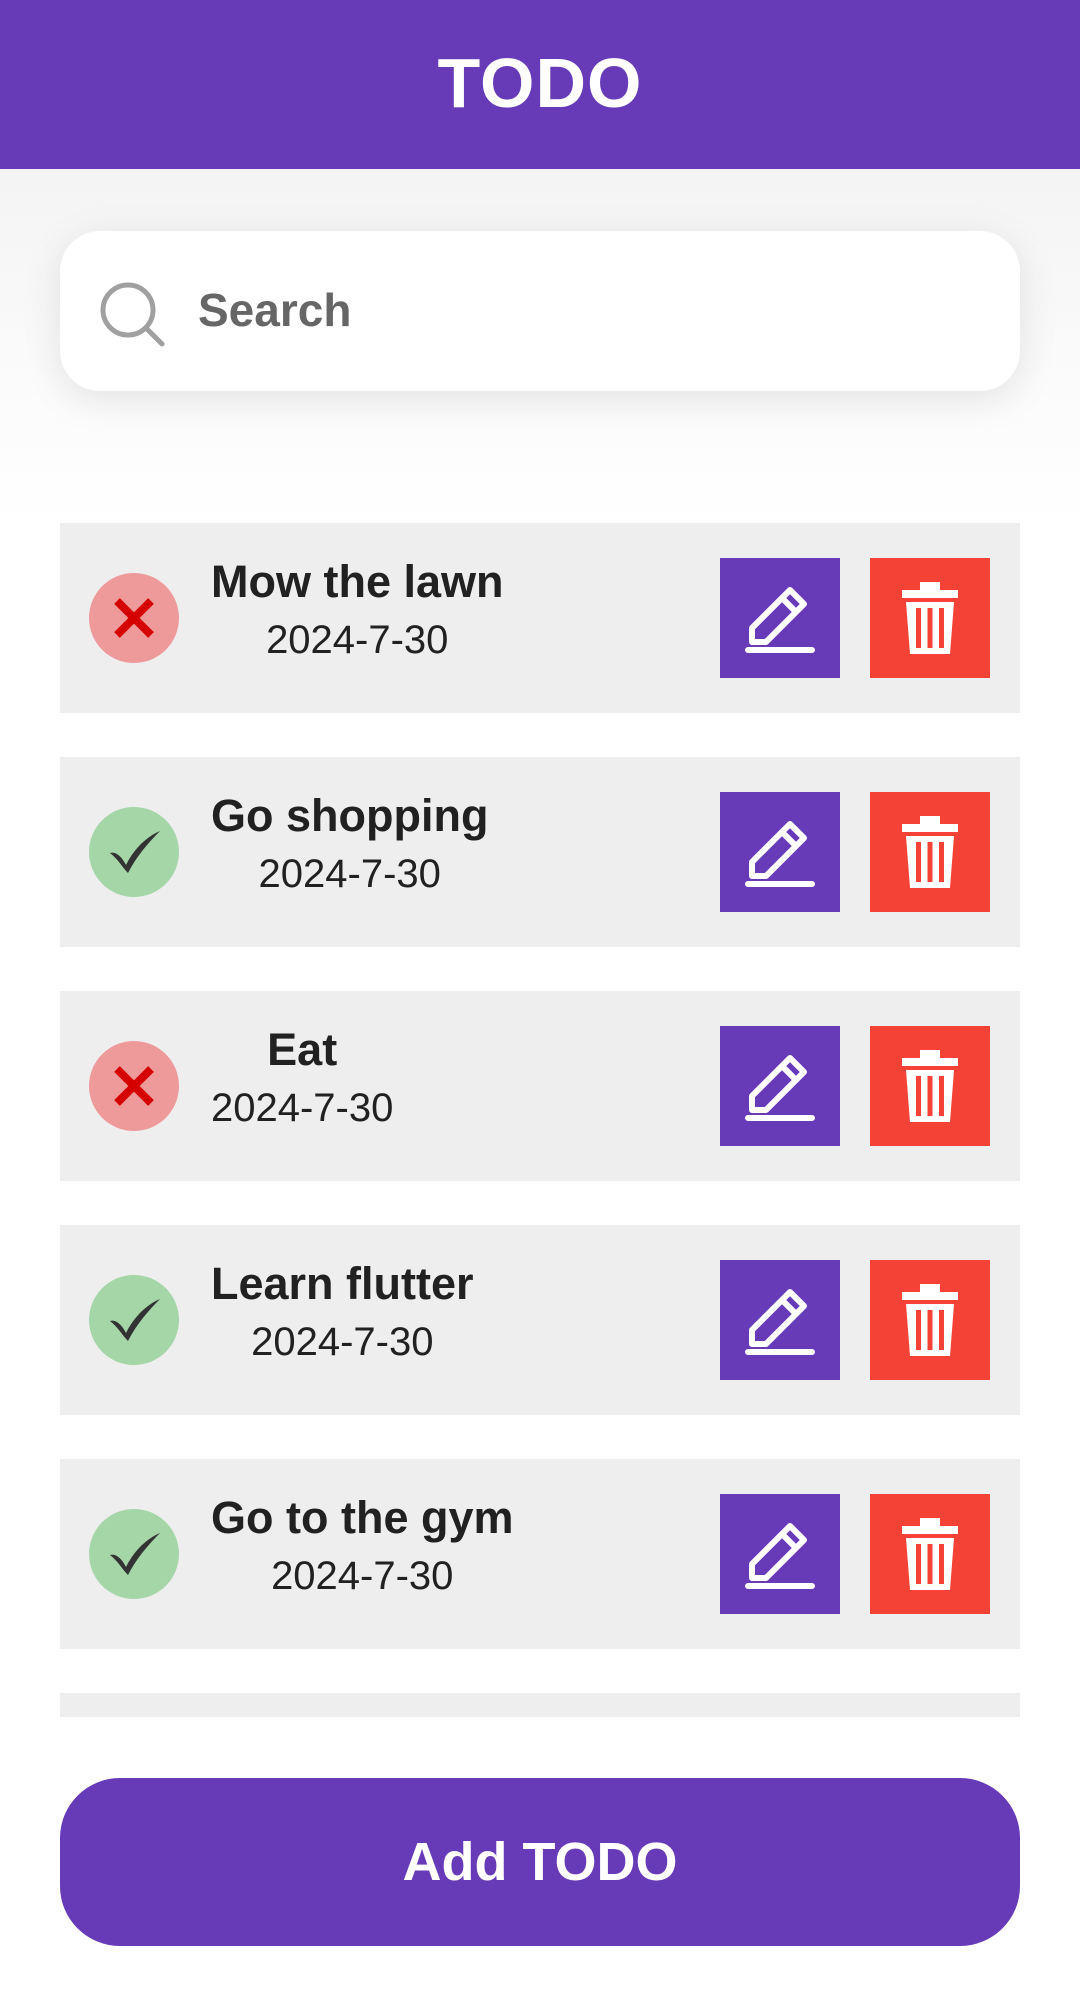  Describe the element at coordinates (302, 1079) in the screenshot. I see `todo-text: Eat 2024-7-30` at that location.